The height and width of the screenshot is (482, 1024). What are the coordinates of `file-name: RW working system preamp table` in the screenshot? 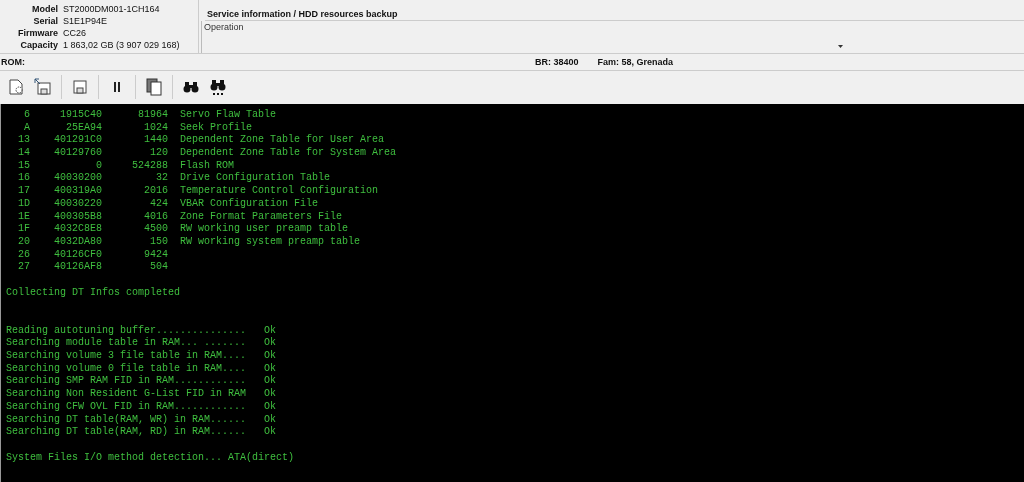 It's located at (270, 242).